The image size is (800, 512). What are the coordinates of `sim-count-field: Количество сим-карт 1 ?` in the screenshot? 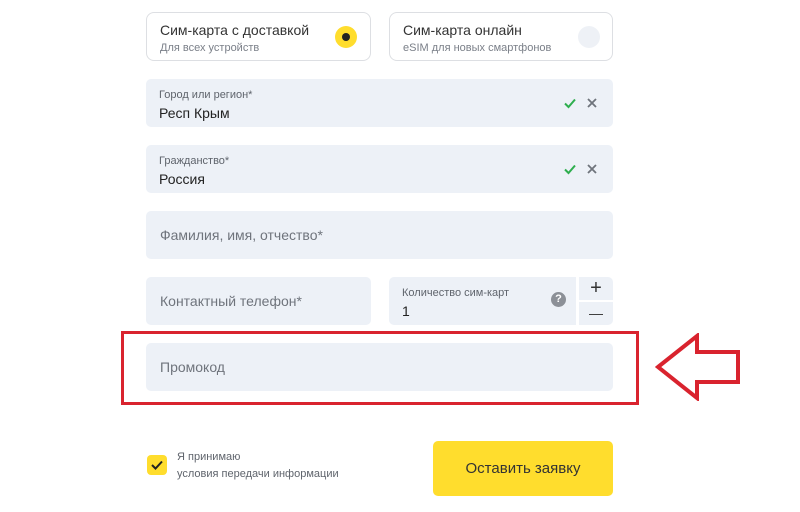 It's located at (482, 301).